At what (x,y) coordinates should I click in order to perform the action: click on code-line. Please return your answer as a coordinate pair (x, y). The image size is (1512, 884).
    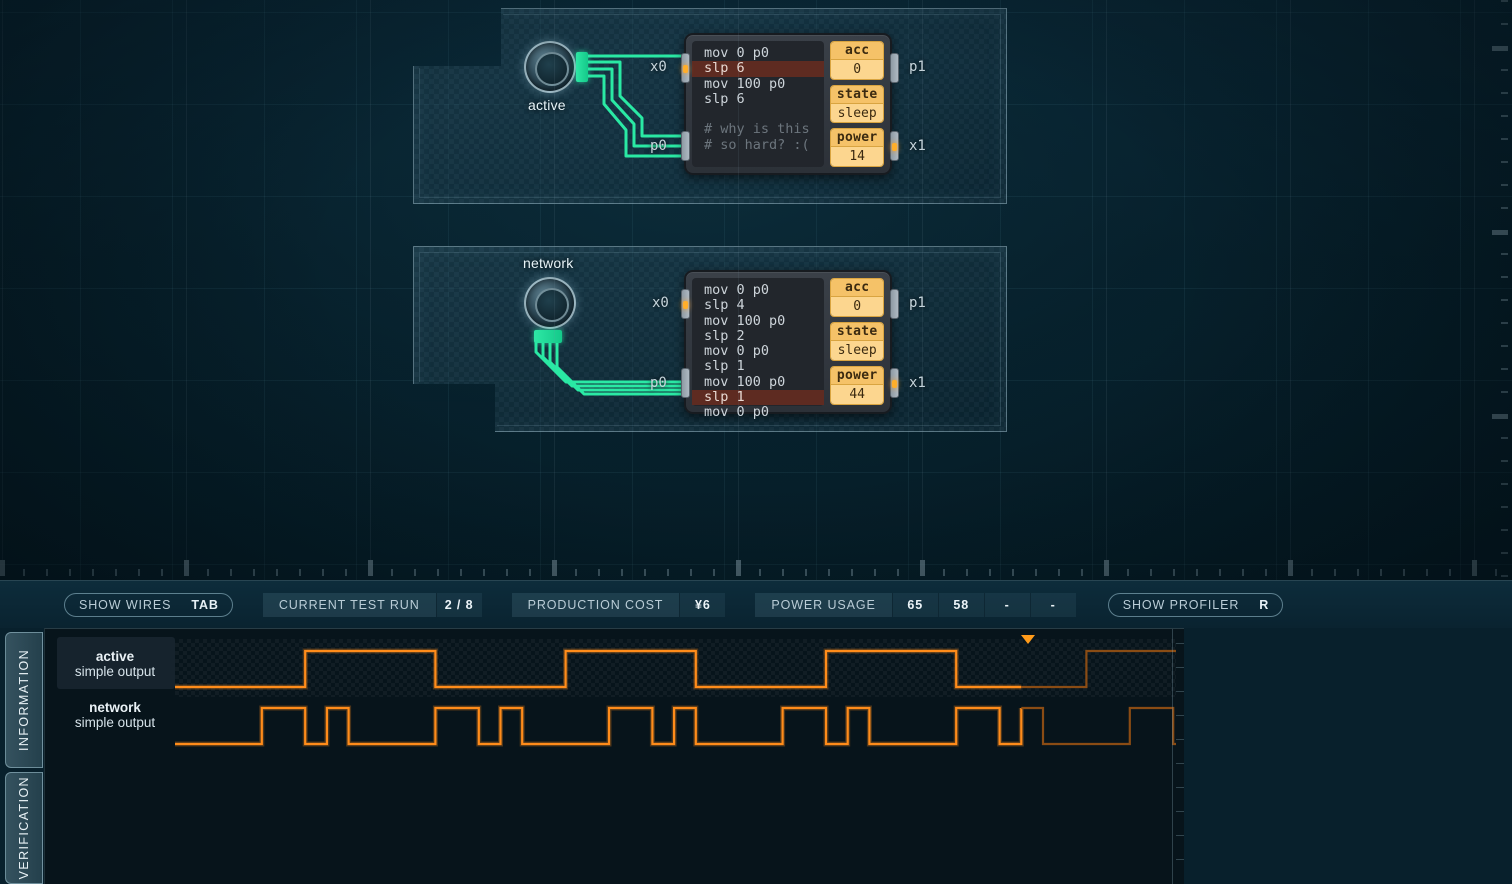
    Looking at the image, I should click on (758, 114).